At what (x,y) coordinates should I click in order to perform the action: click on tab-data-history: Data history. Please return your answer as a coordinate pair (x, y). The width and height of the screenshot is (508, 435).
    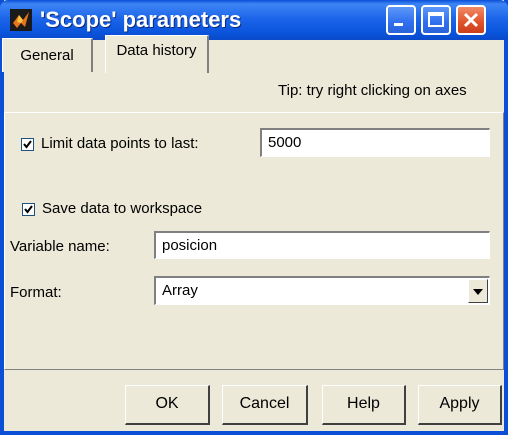
    Looking at the image, I should click on (157, 54).